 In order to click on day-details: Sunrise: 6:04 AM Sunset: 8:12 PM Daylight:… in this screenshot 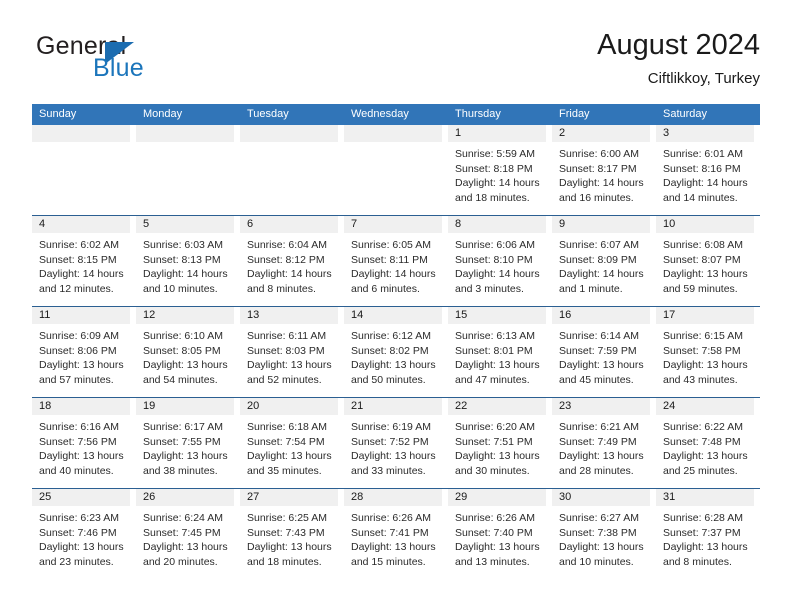, I will do `click(289, 264)`.